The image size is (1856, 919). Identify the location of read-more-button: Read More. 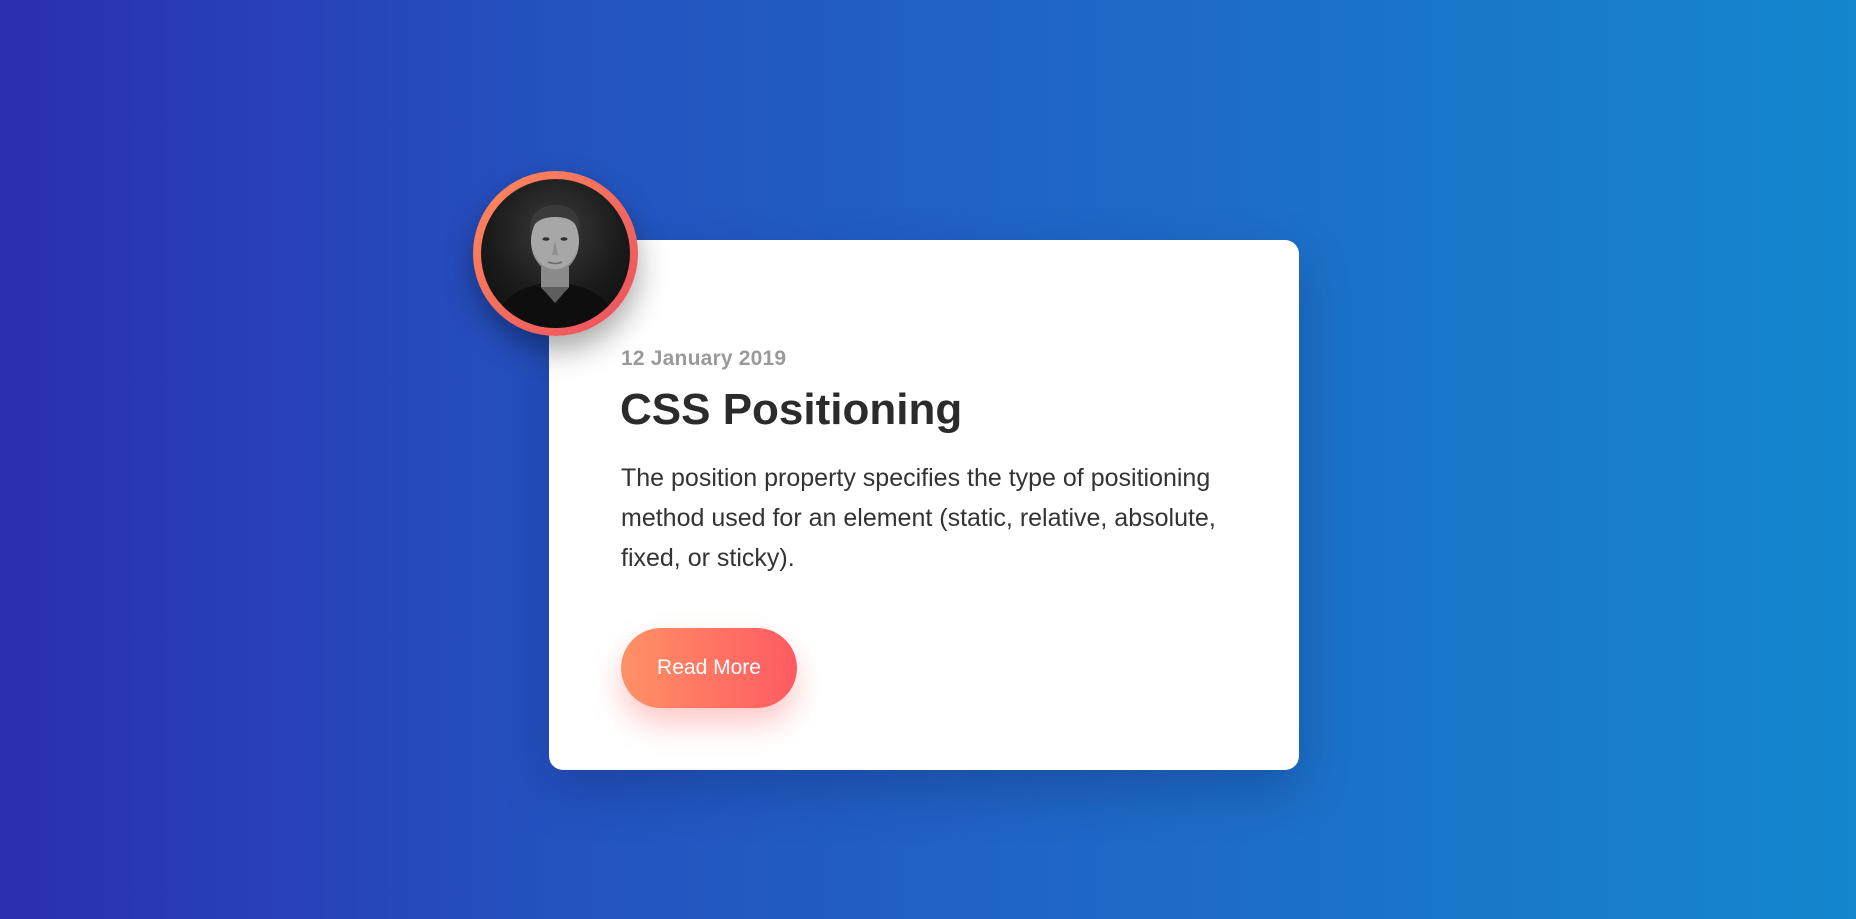
(709, 668).